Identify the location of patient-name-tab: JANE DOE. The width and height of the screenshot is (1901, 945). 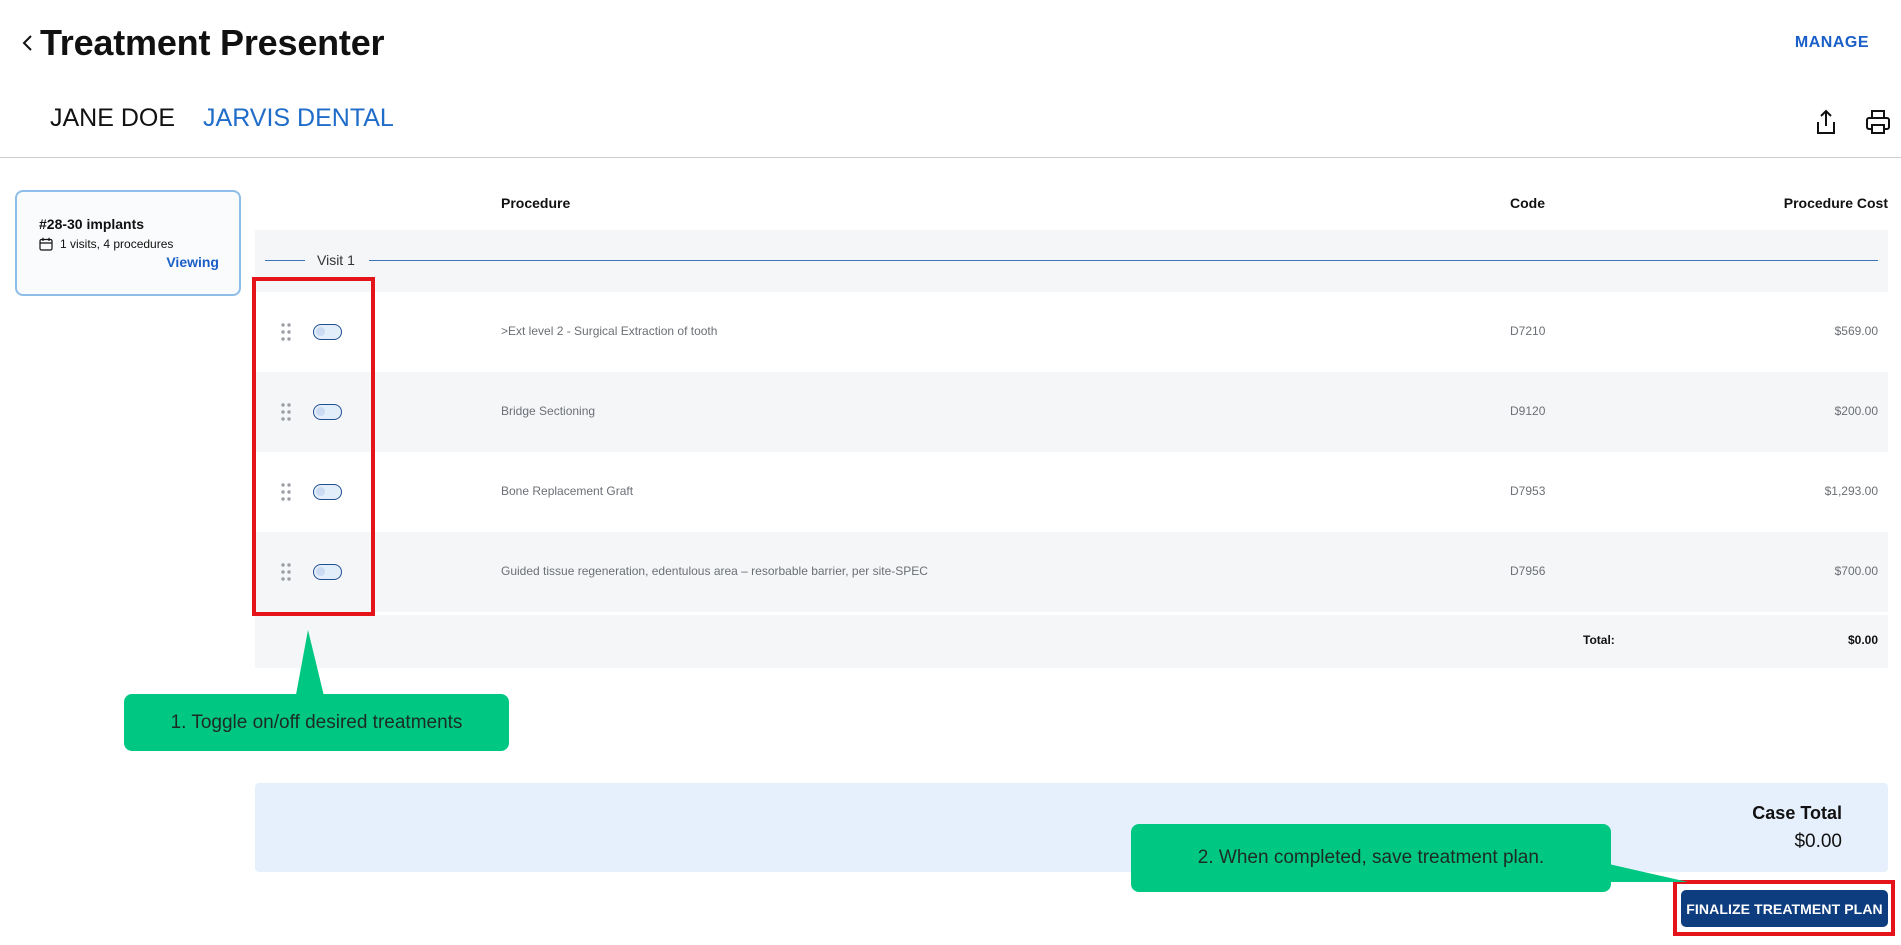
(112, 118).